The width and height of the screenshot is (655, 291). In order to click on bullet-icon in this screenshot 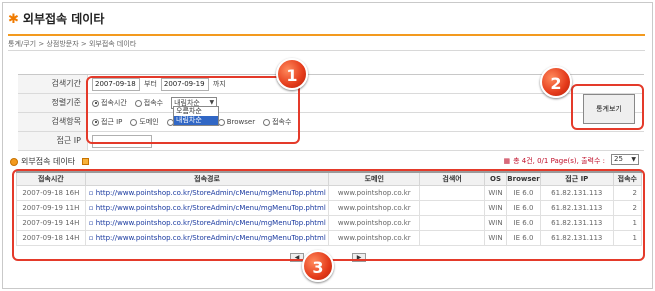, I will do `click(14, 161)`.